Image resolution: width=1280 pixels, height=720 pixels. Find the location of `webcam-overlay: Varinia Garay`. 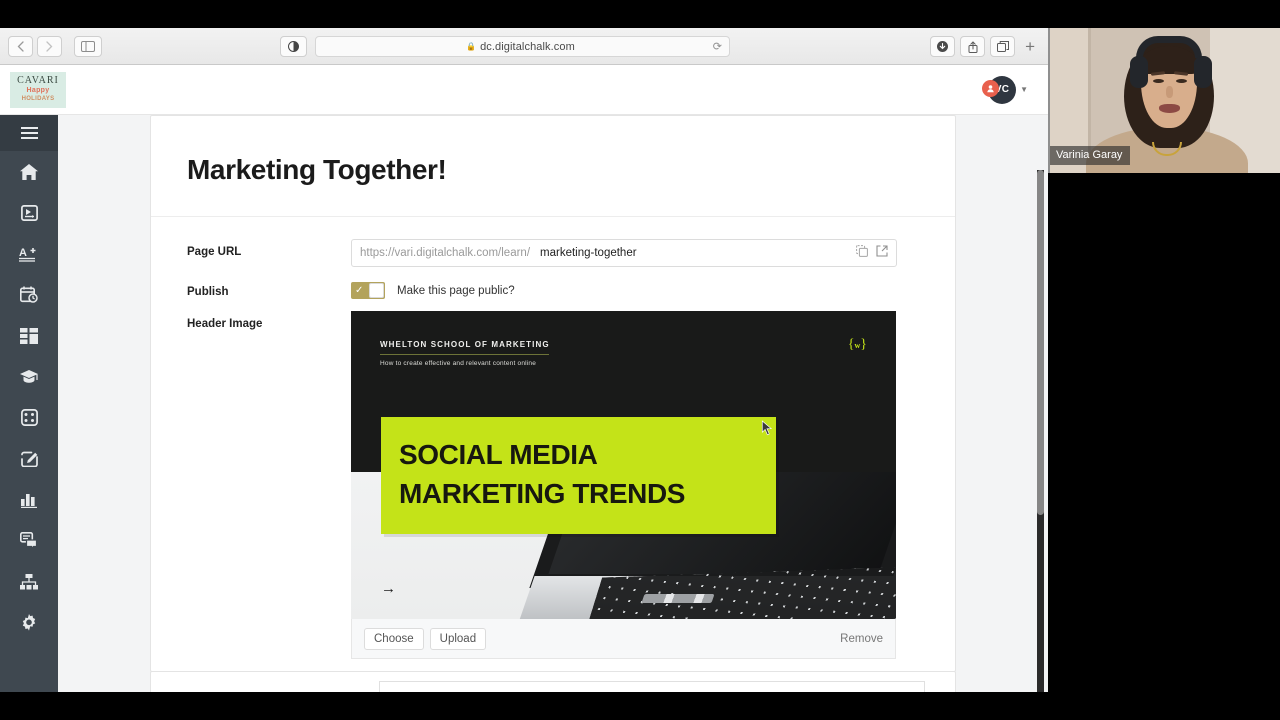

webcam-overlay: Varinia Garay is located at coordinates (1164, 100).